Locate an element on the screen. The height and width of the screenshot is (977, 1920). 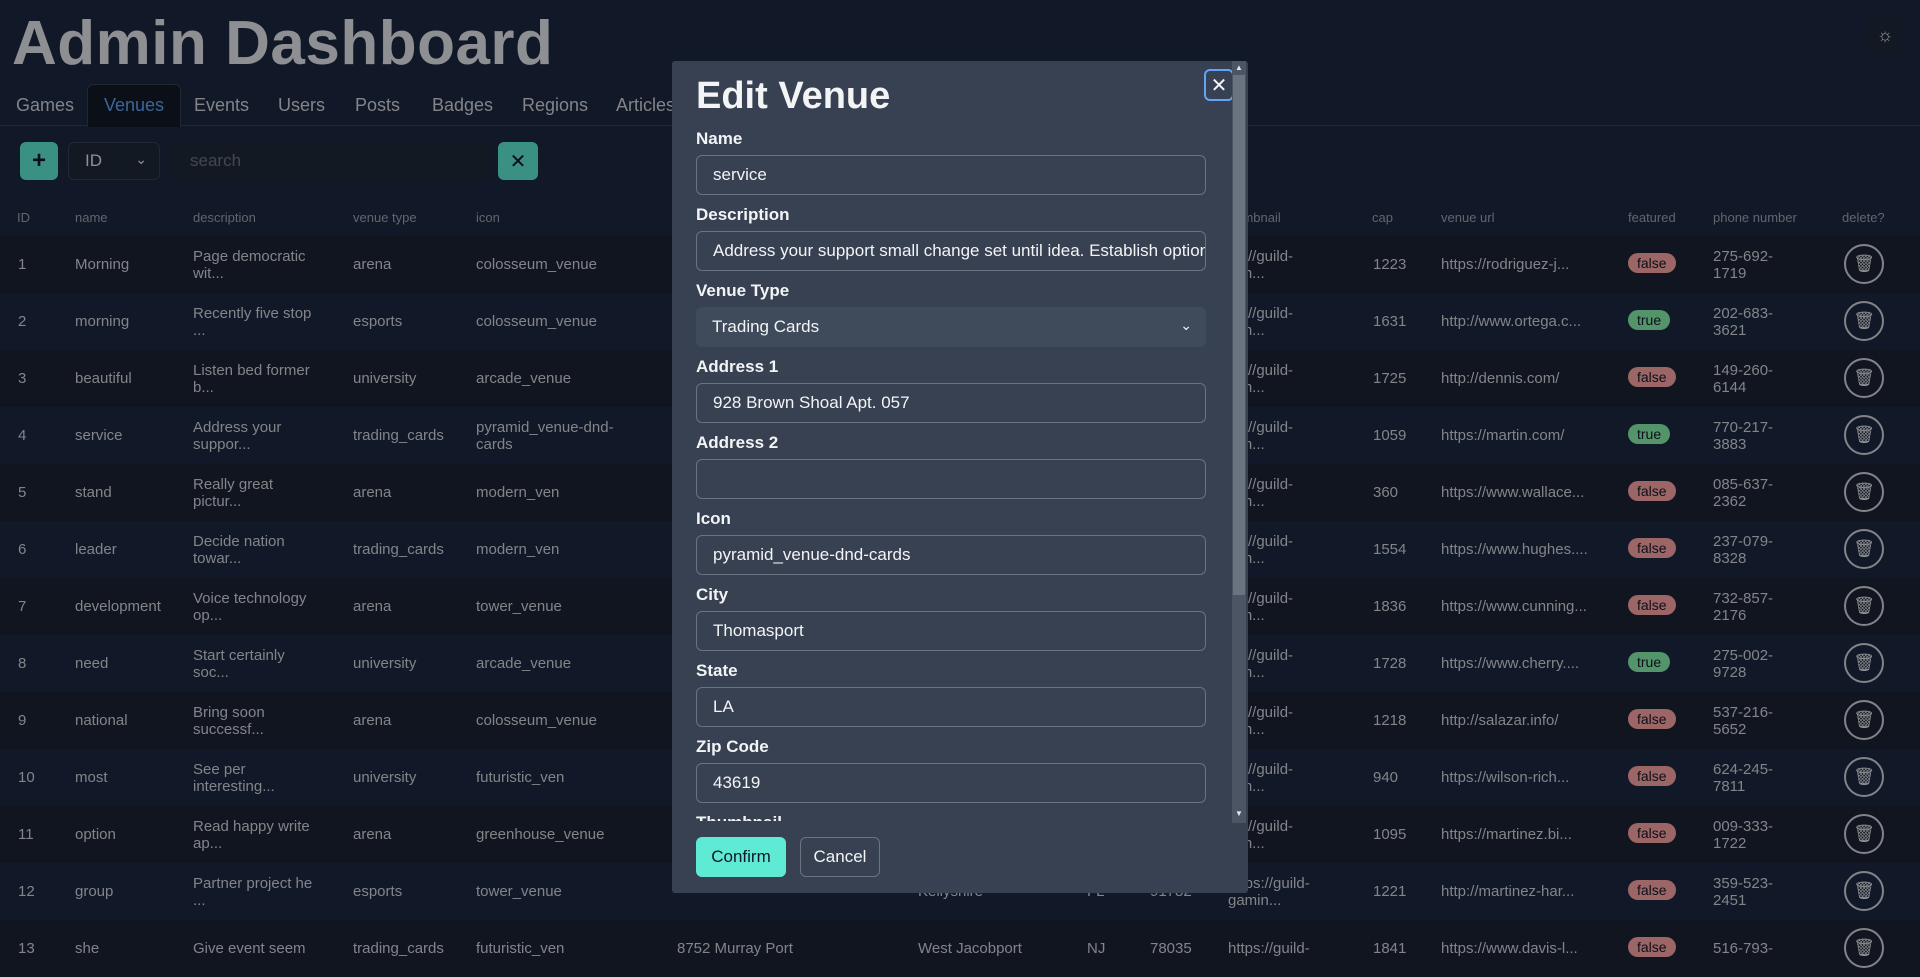
clear-search-button: ✕ is located at coordinates (518, 161).